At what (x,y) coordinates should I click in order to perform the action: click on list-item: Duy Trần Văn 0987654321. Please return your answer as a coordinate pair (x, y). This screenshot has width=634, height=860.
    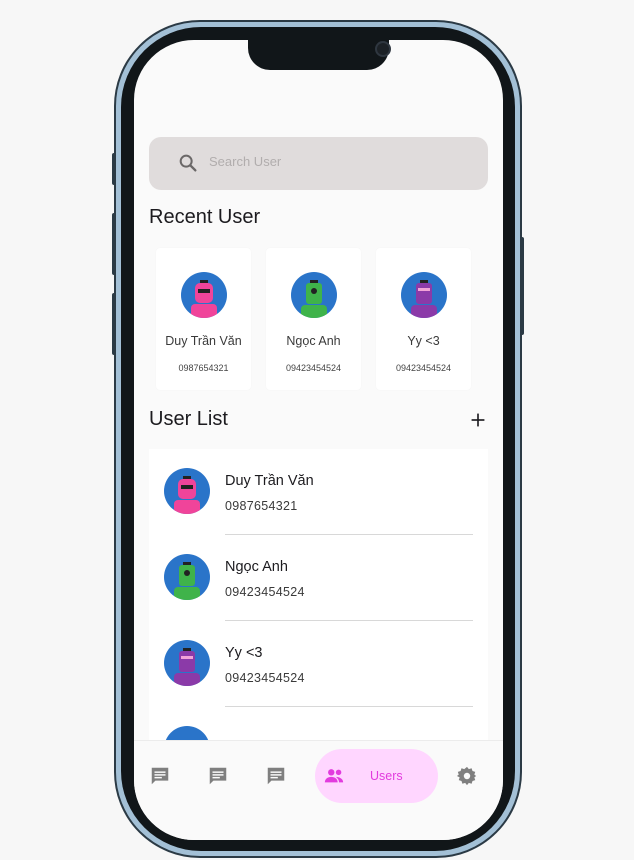
    Looking at the image, I should click on (318, 492).